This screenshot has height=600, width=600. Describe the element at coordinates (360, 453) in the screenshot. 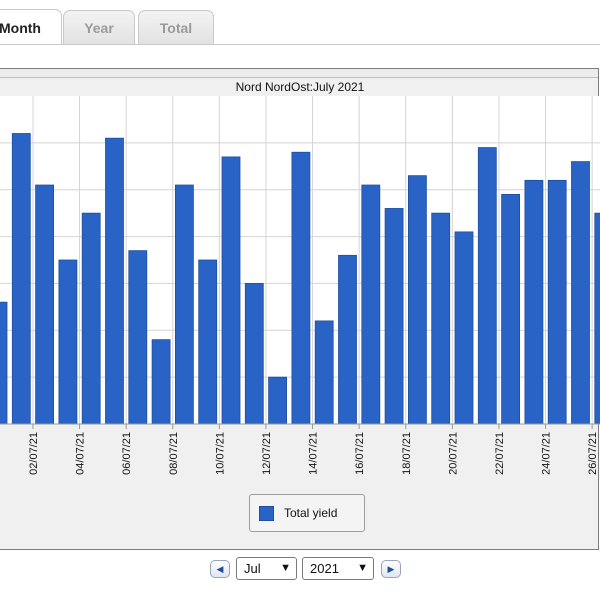

I see `x-tick-label: 16/07/21` at that location.